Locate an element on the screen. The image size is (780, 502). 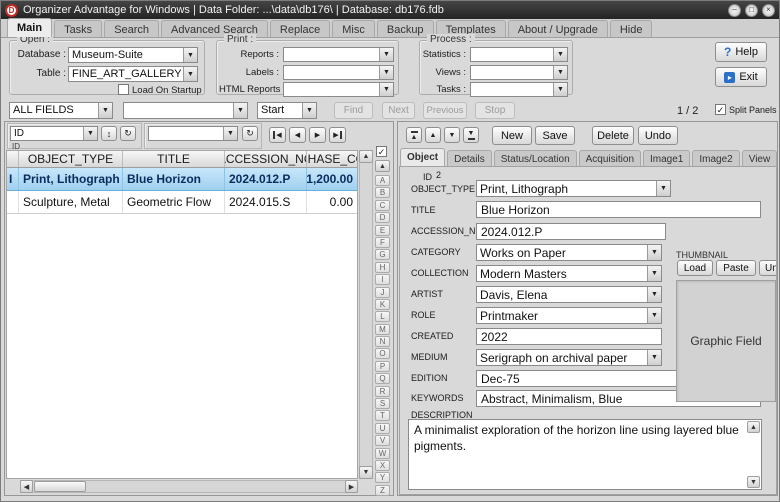
undo-button: Undo is located at coordinates (658, 135).